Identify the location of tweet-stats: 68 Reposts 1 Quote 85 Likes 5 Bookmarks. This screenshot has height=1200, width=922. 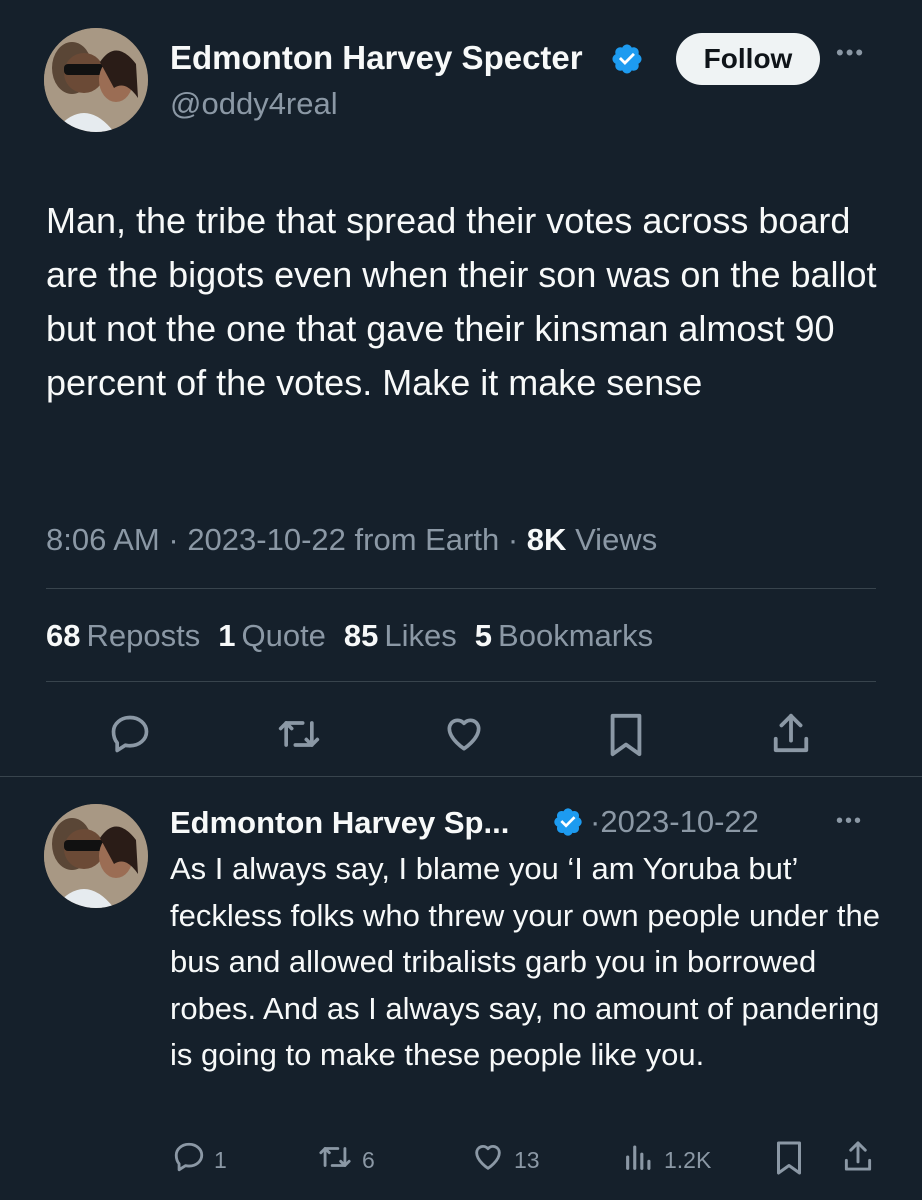
(349, 636).